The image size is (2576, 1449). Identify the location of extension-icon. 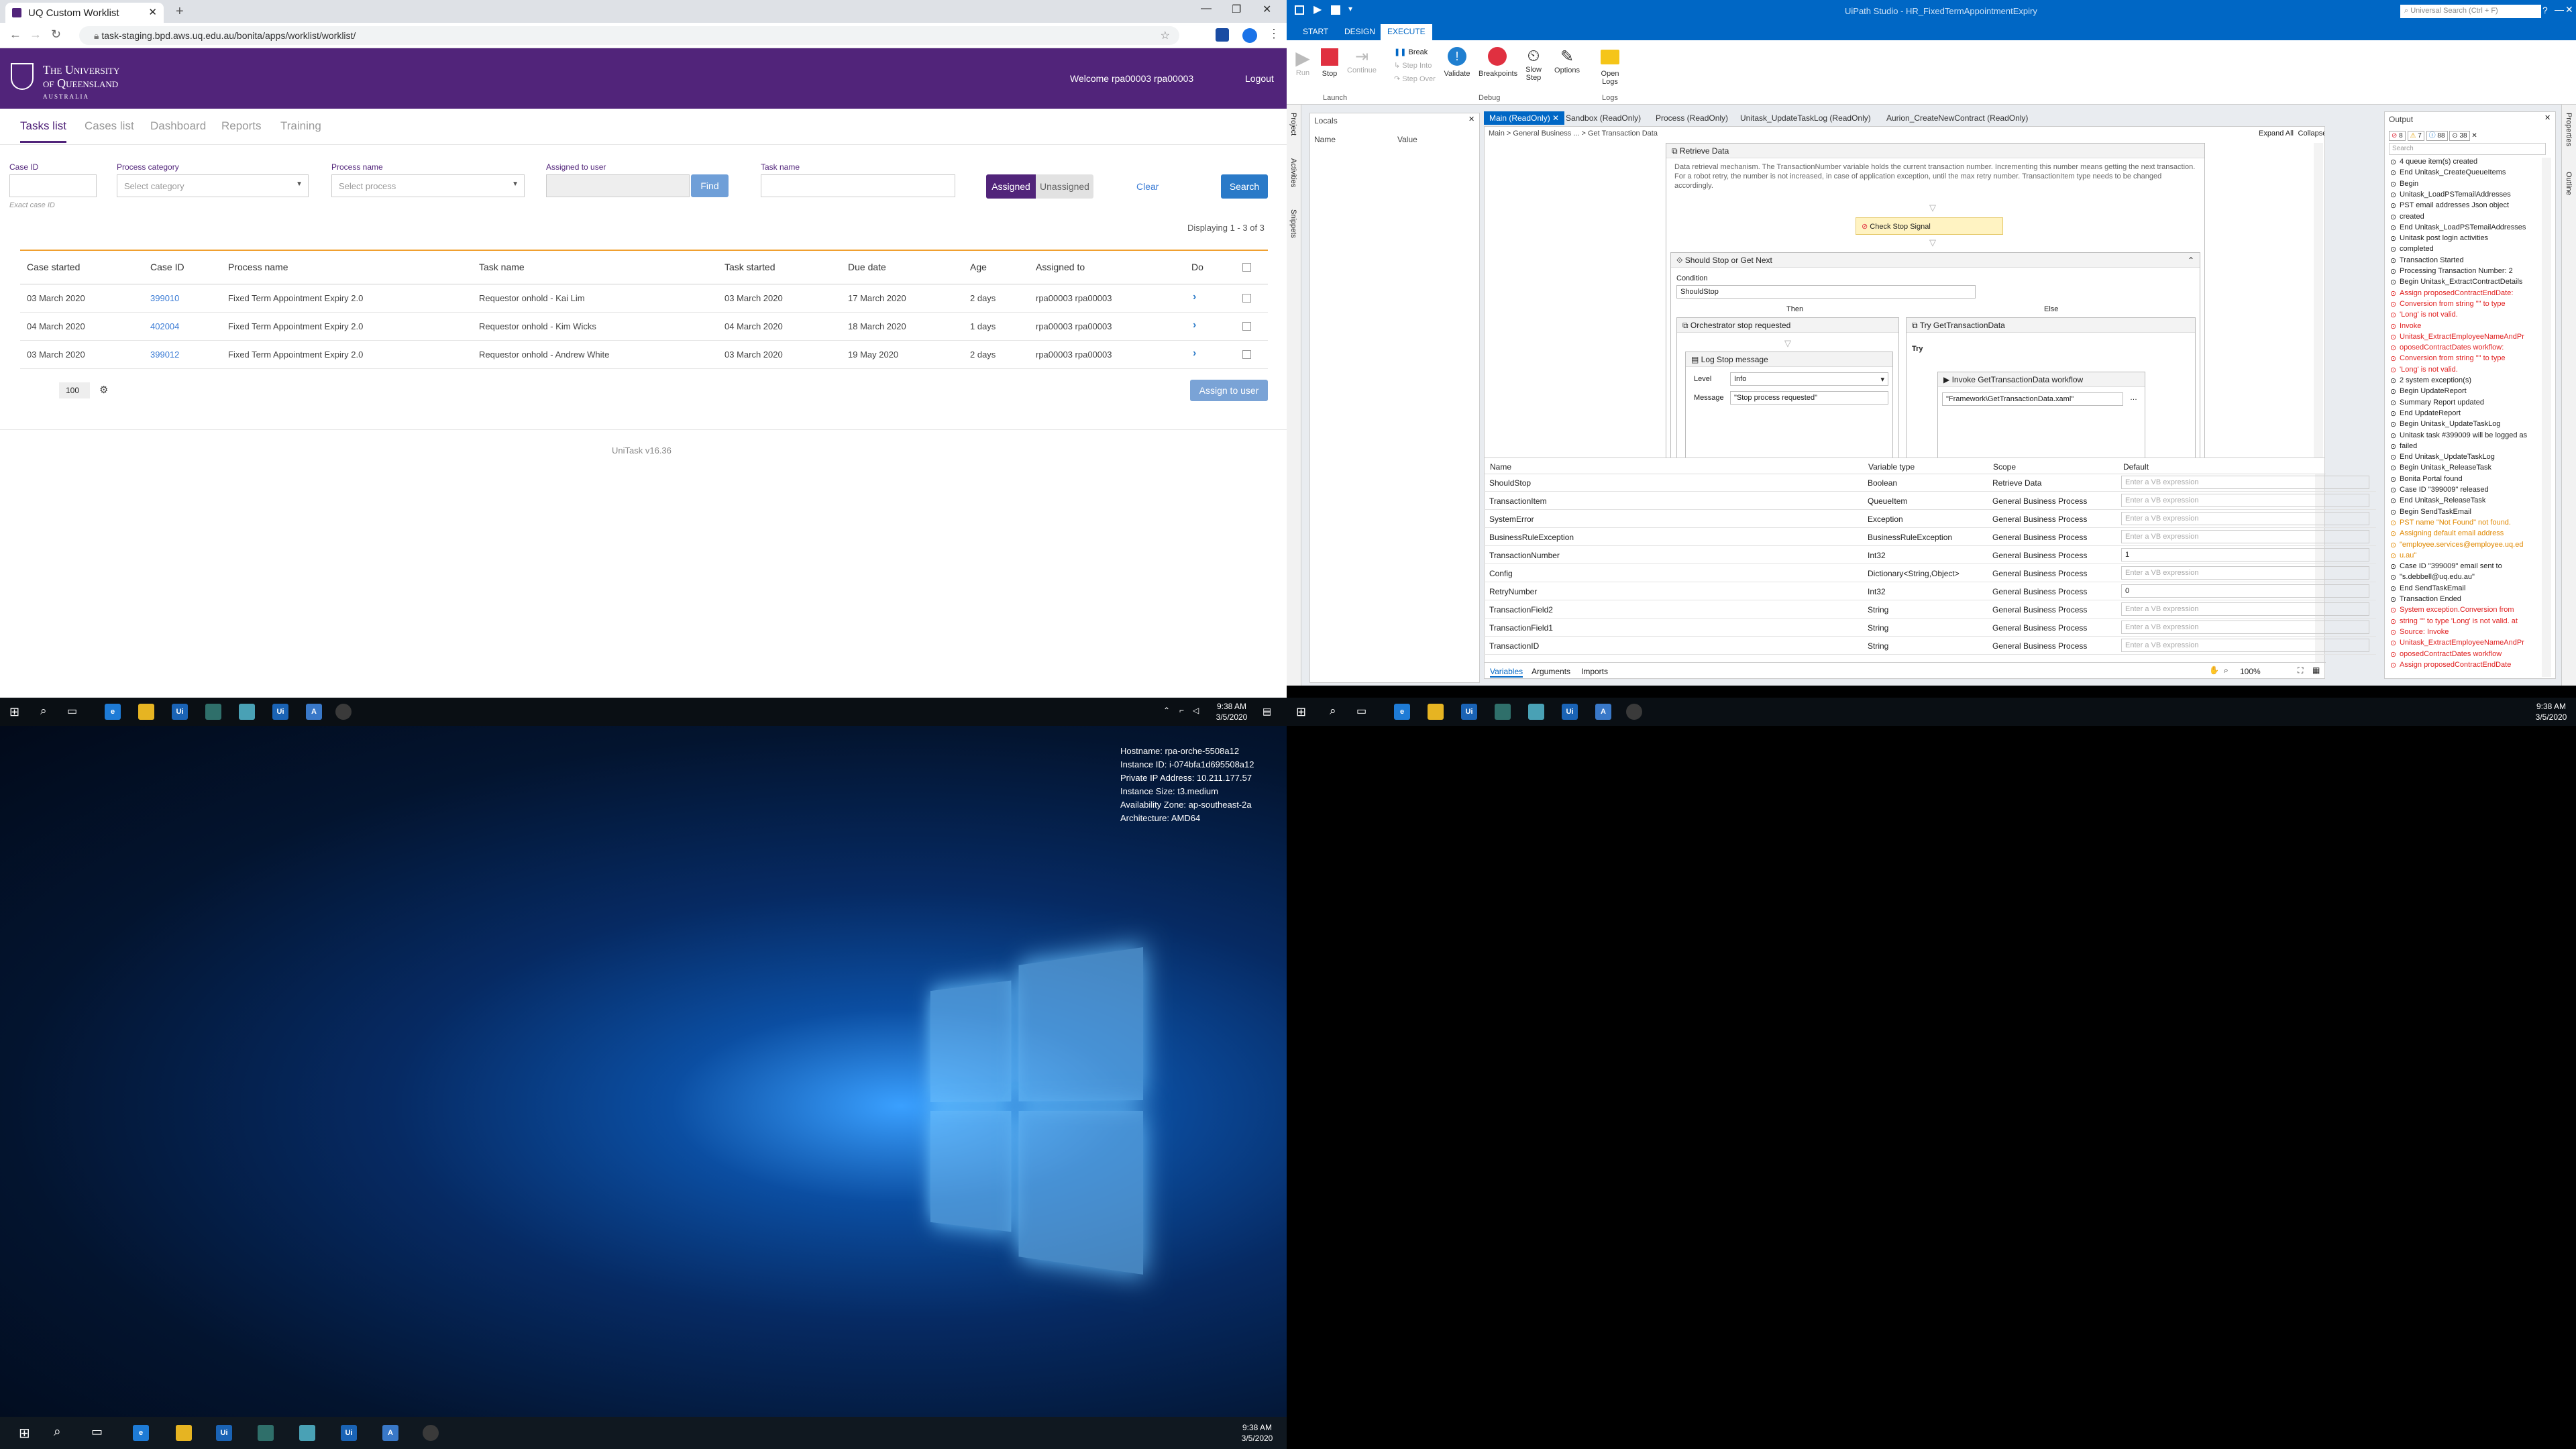
(1222, 35).